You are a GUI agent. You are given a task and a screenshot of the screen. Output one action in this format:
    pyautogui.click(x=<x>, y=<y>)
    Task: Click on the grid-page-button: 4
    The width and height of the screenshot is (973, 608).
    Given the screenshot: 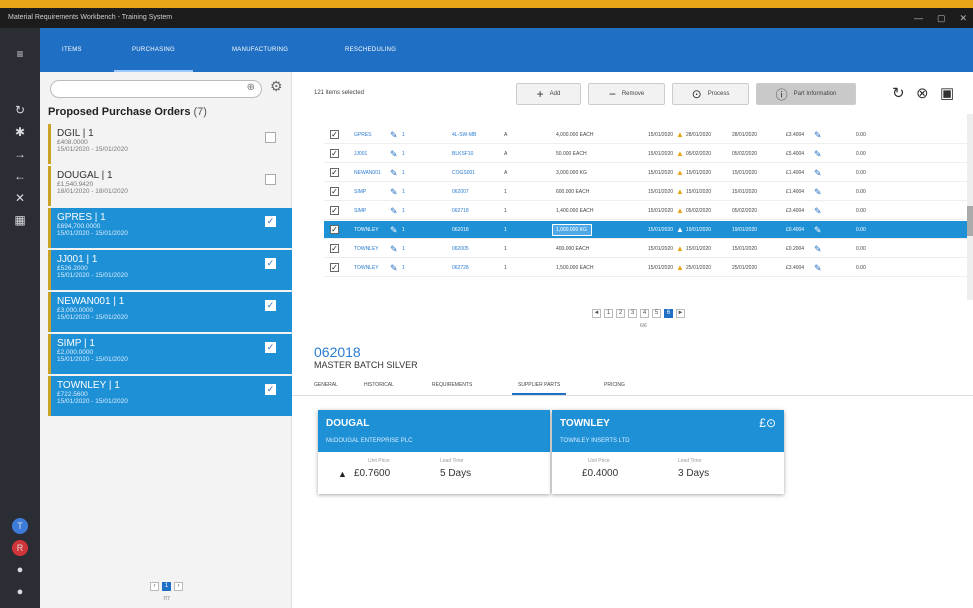 What is the action you would take?
    pyautogui.click(x=644, y=313)
    